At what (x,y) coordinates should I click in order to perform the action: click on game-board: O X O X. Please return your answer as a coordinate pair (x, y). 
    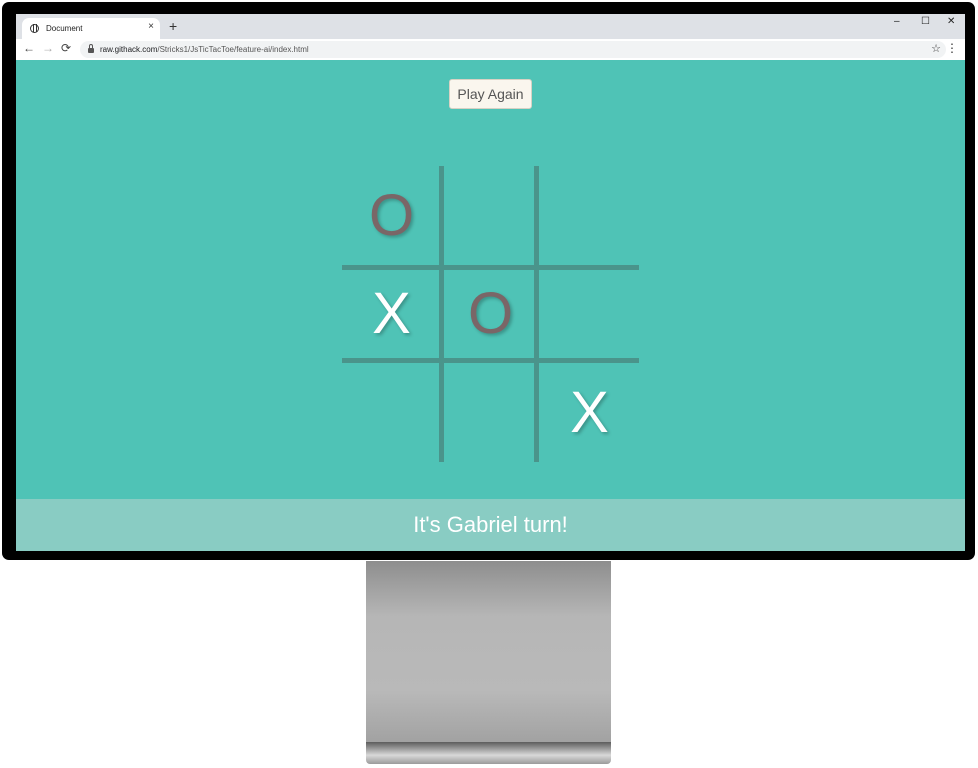
    Looking at the image, I should click on (490, 314).